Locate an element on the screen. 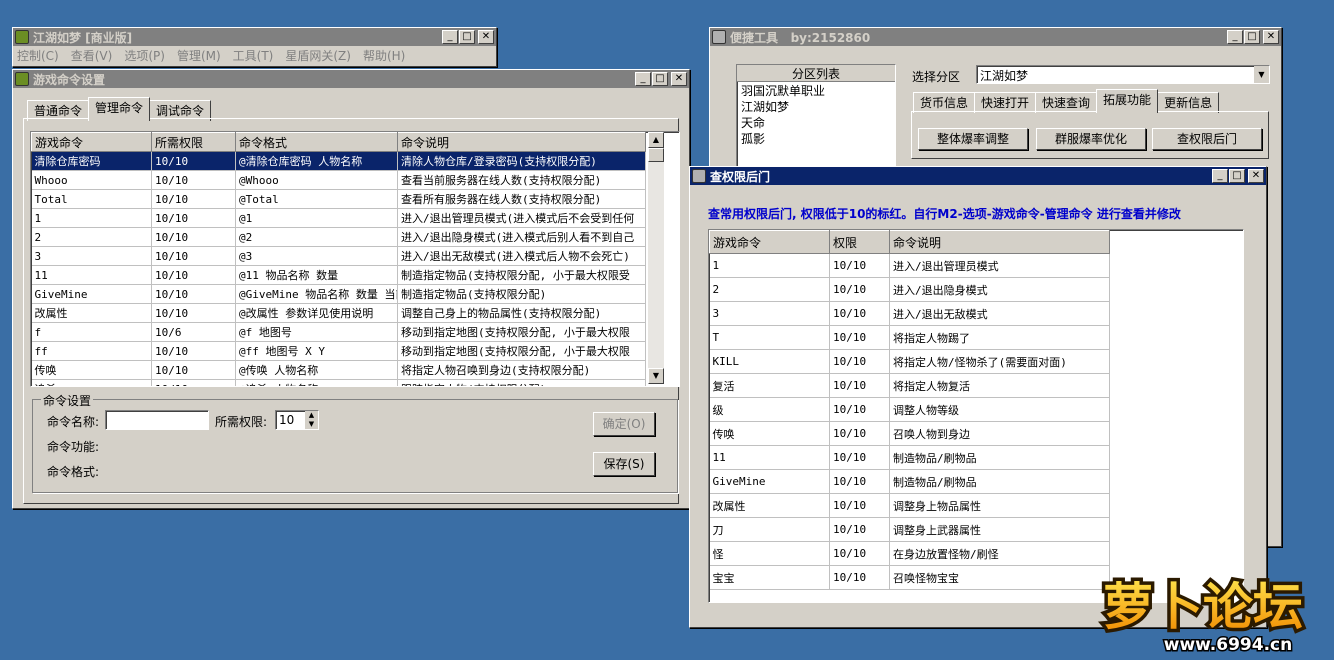  table-row: 怪 10/10 在身边放置怪物/刷怪 is located at coordinates (909, 553).